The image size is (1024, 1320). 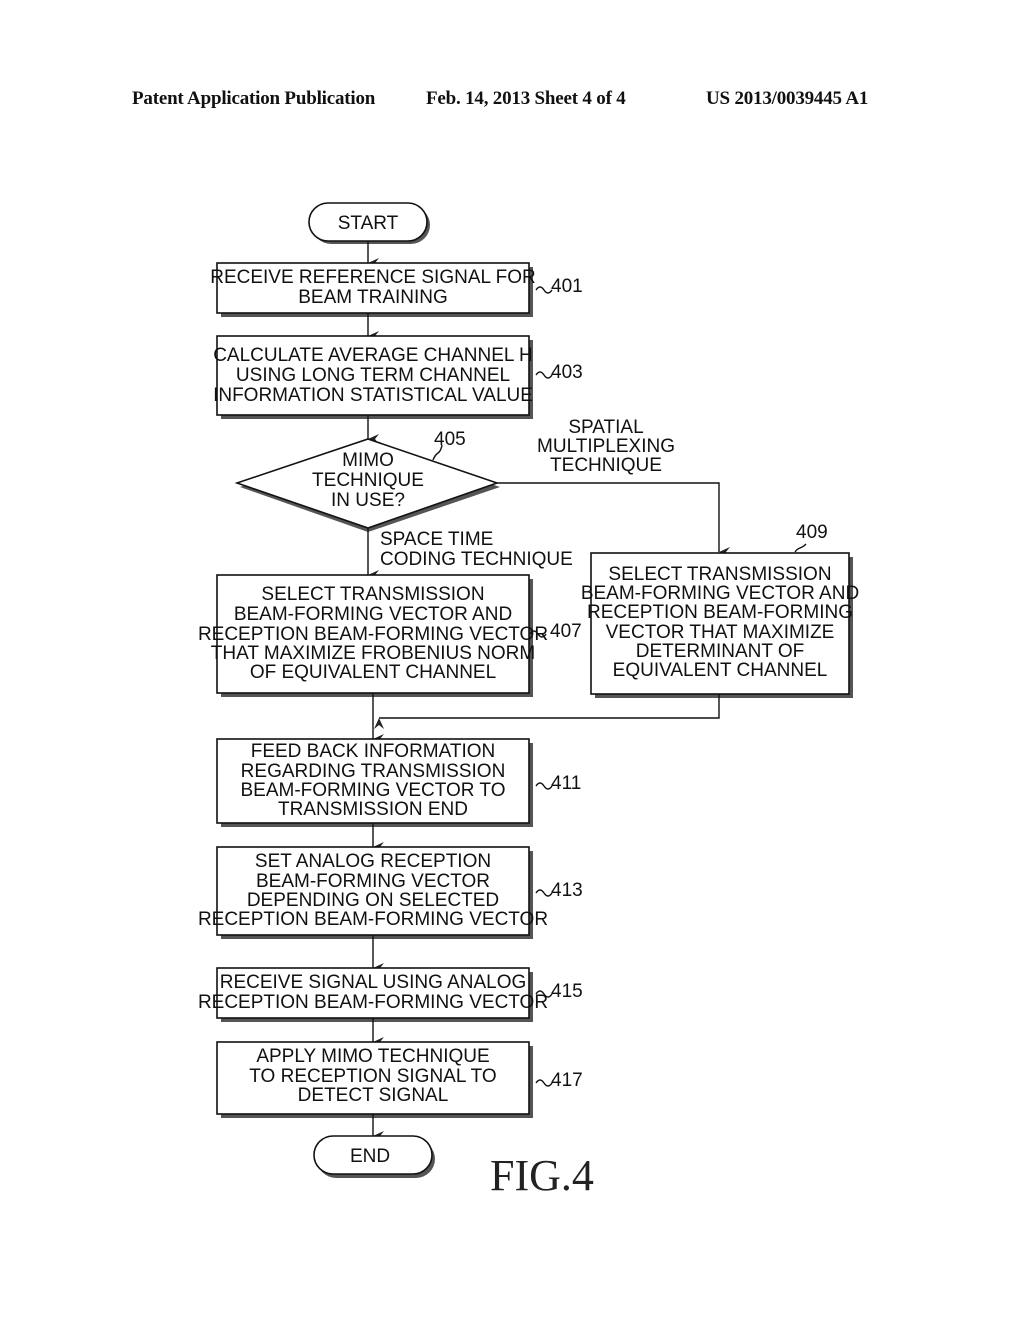 What do you see at coordinates (373, 919) in the screenshot?
I see `step-413-line-4: RECEPTION BEAM-FORMING VECTOR` at bounding box center [373, 919].